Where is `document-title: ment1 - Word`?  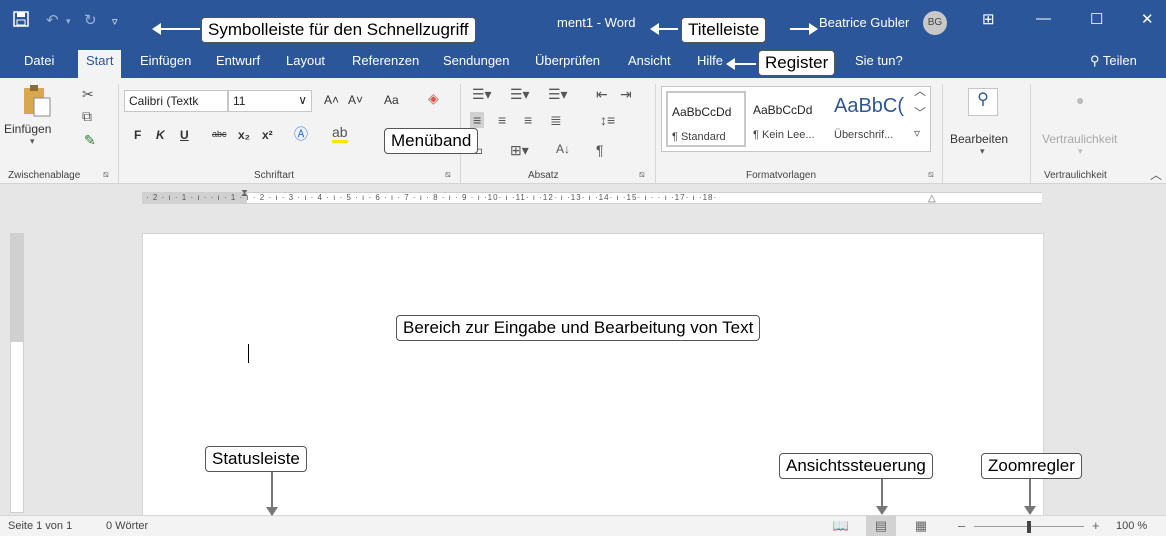 document-title: ment1 - Word is located at coordinates (596, 22).